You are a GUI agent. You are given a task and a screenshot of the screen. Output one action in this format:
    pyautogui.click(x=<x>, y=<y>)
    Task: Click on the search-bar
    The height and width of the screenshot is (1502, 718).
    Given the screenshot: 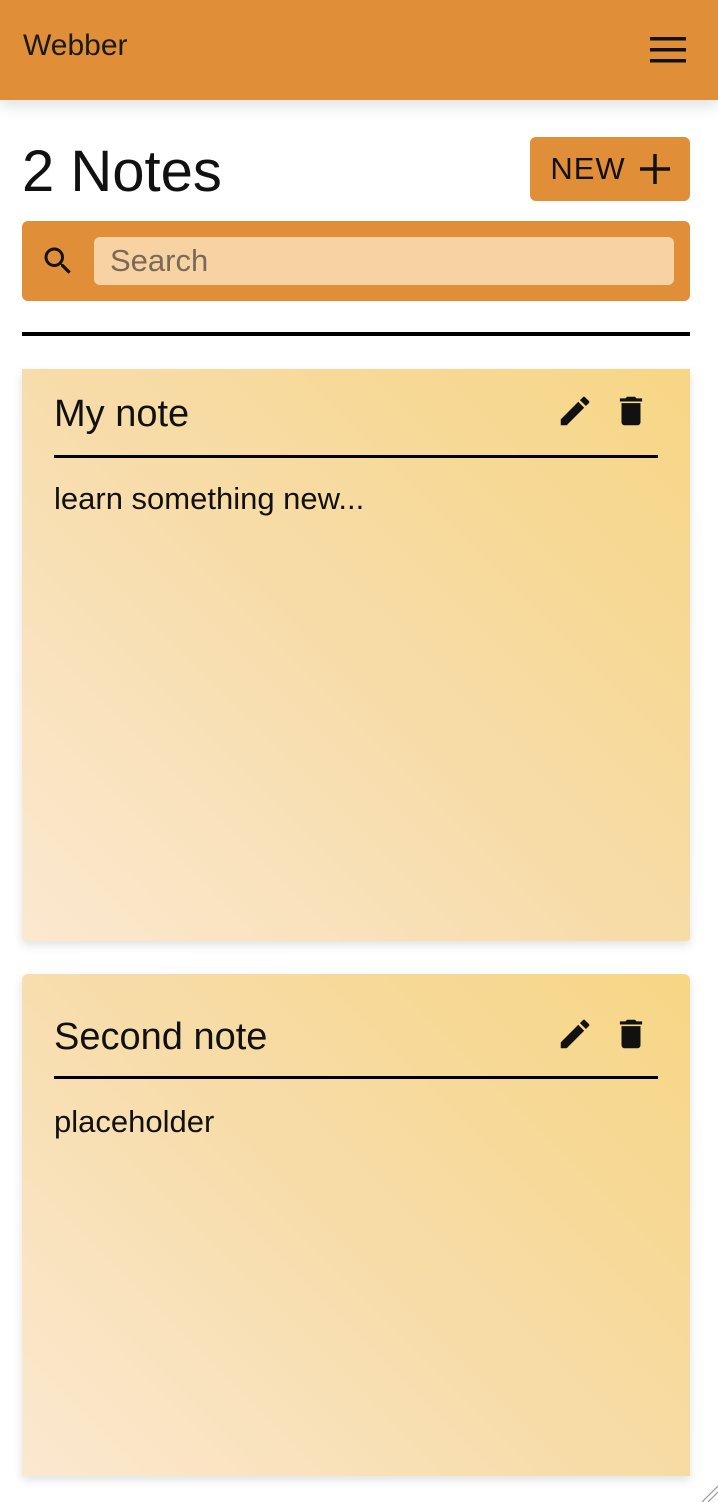 What is the action you would take?
    pyautogui.click(x=356, y=261)
    